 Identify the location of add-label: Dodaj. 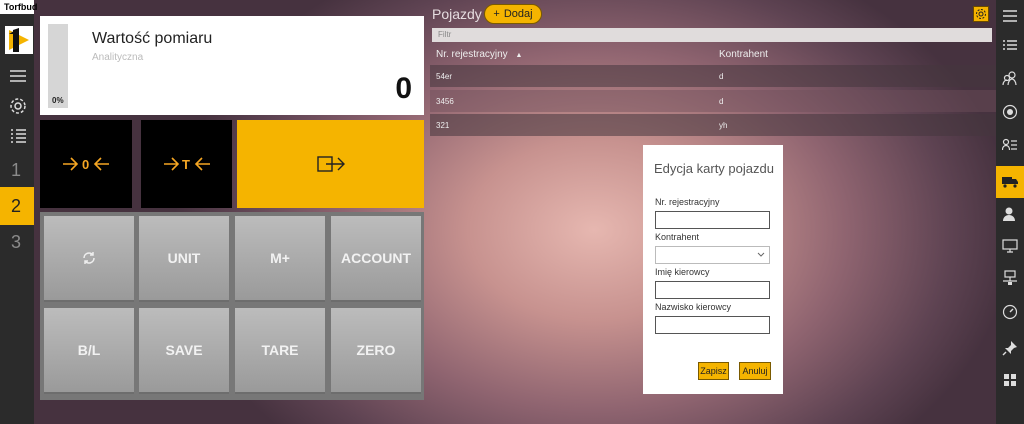
(518, 14).